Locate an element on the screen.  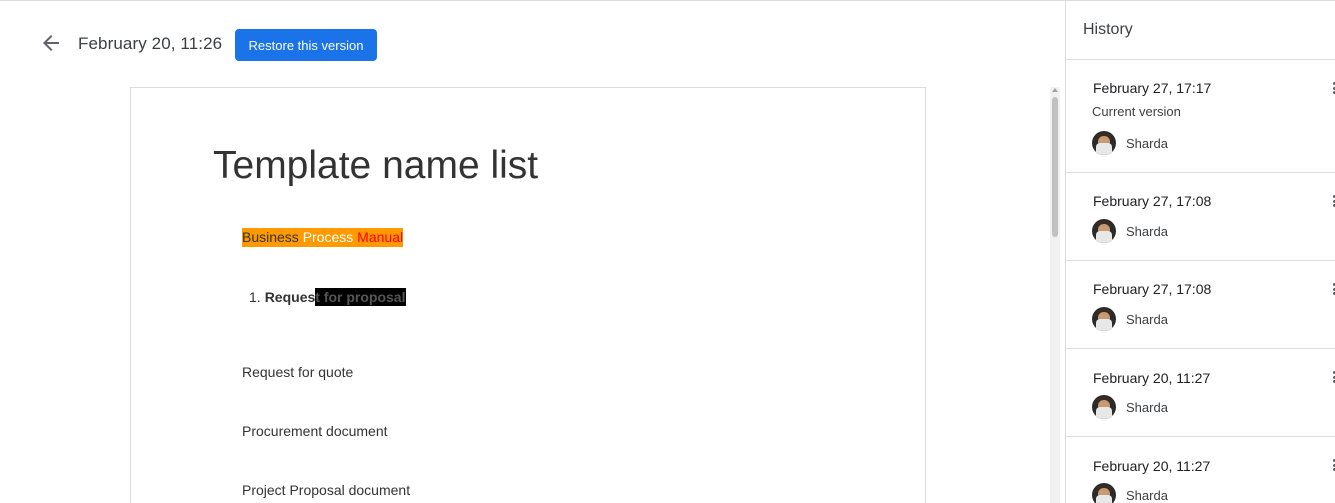
arrow-back-icon is located at coordinates (51, 43).